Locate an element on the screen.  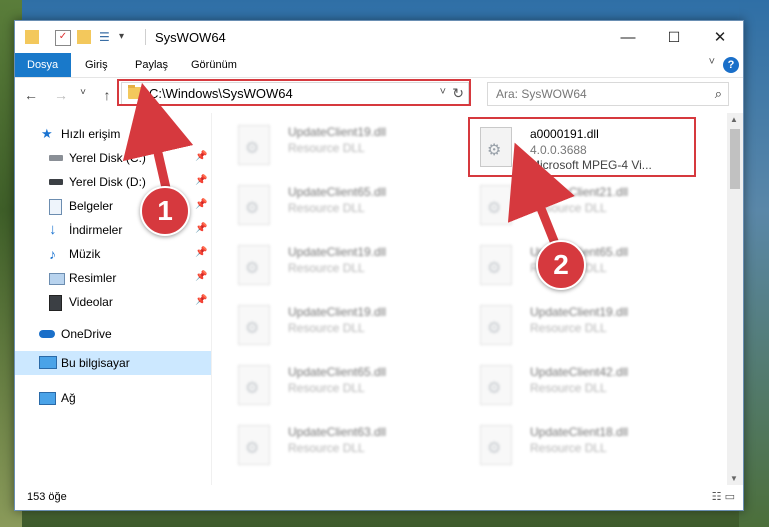
sidebar-item-network: Ağ is located at coordinates (113, 398).